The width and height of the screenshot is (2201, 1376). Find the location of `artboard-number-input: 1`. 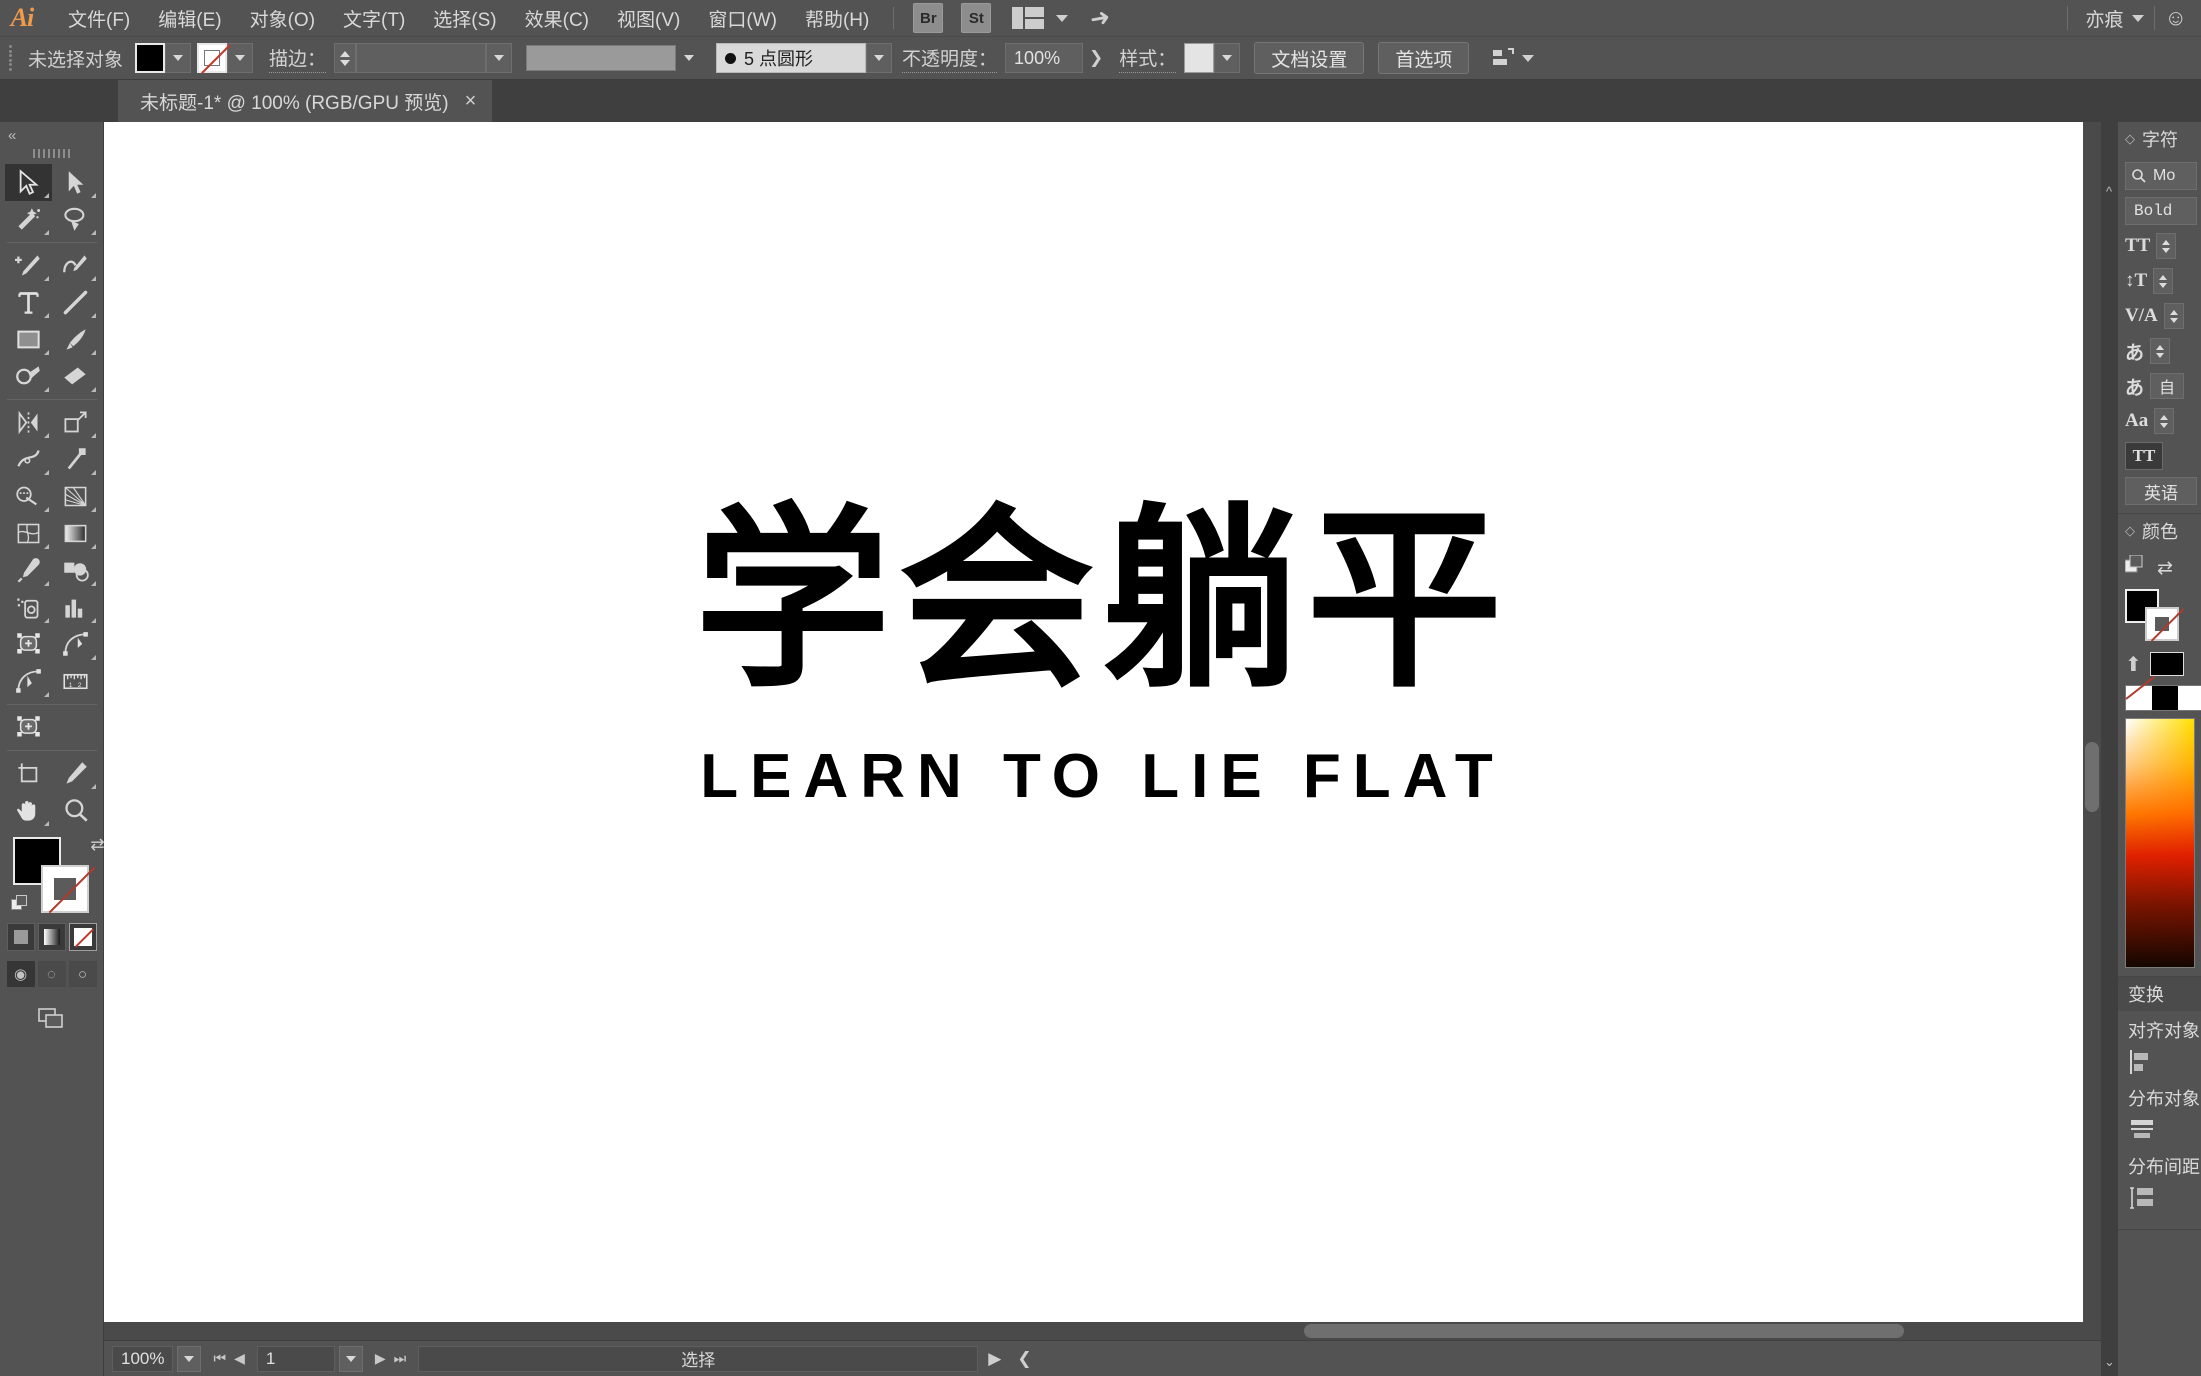

artboard-number-input: 1 is located at coordinates (295, 1358).